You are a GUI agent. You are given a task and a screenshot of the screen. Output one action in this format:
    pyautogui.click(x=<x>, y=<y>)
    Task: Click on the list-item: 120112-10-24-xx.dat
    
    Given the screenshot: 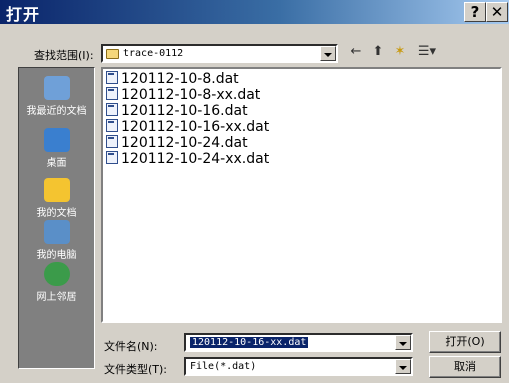 What is the action you would take?
    pyautogui.click(x=187, y=159)
    